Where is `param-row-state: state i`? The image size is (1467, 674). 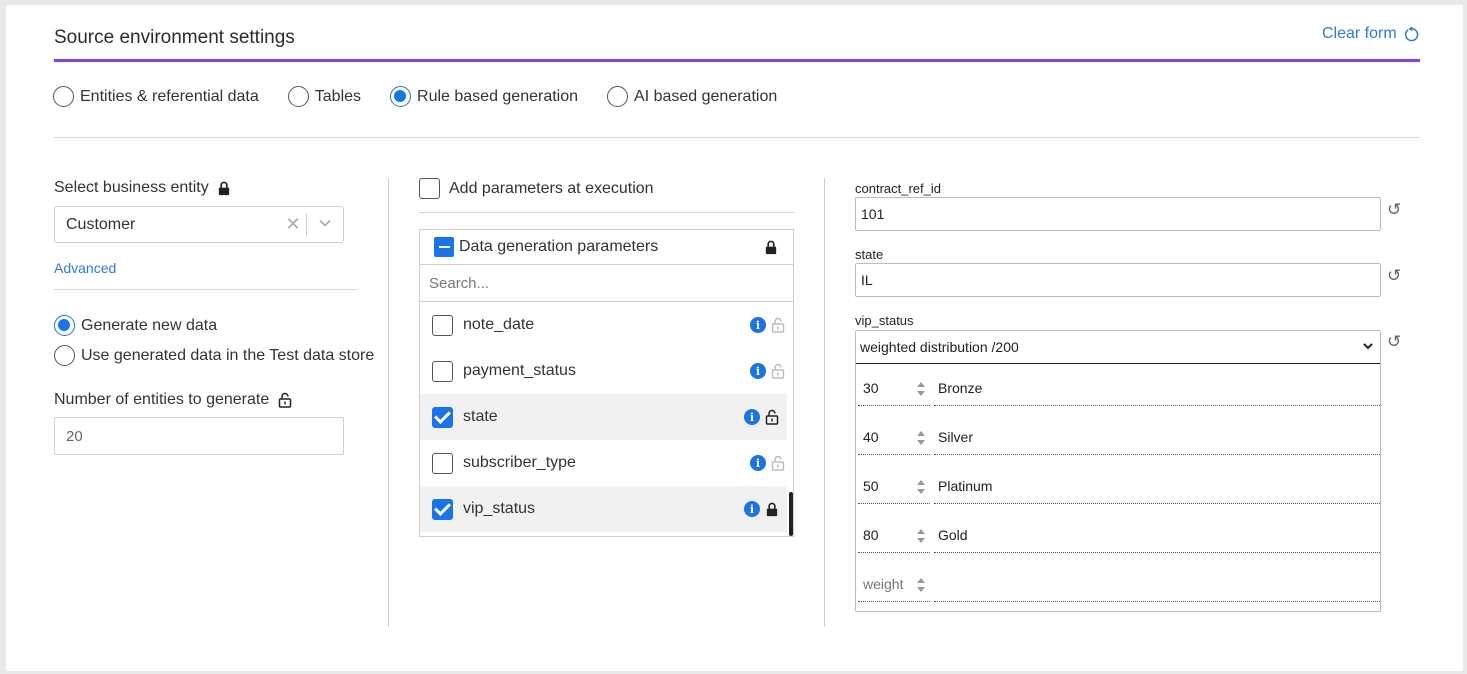 param-row-state: state i is located at coordinates (603, 417).